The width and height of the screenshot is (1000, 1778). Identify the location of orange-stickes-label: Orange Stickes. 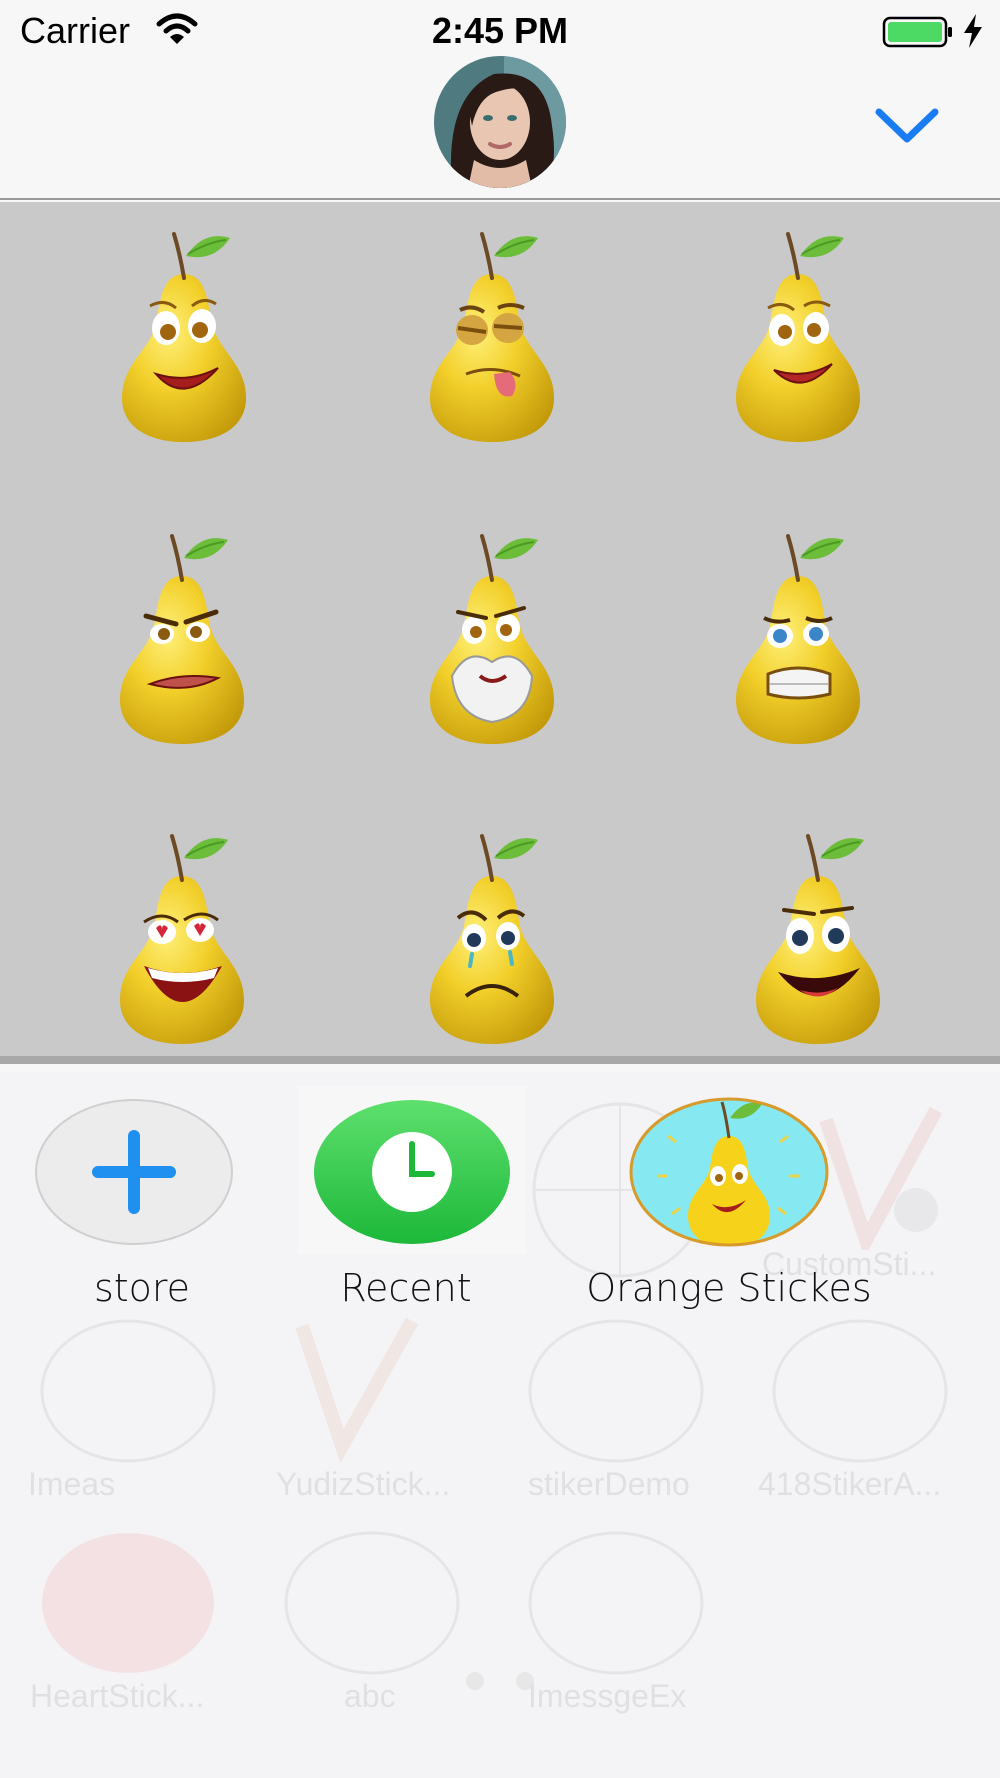
(729, 1288).